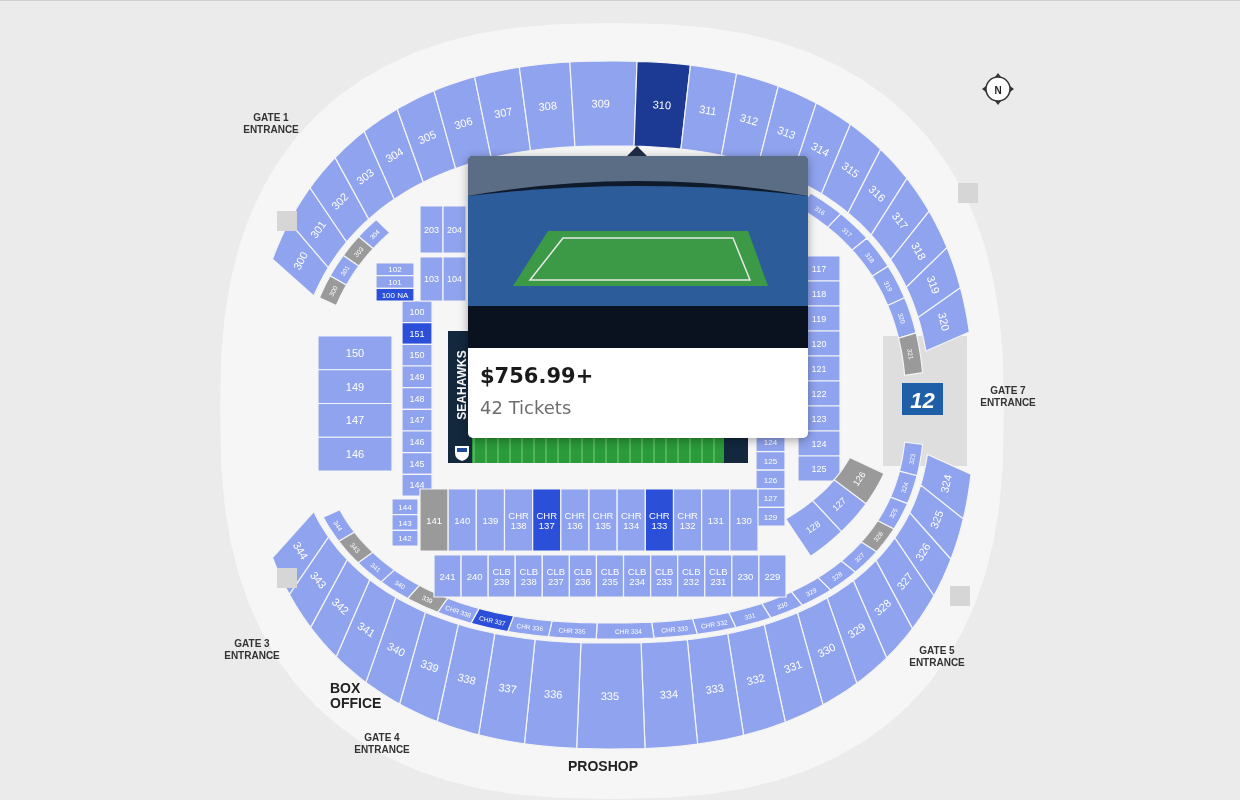  What do you see at coordinates (462, 453) in the screenshot?
I see `shield-icon` at bounding box center [462, 453].